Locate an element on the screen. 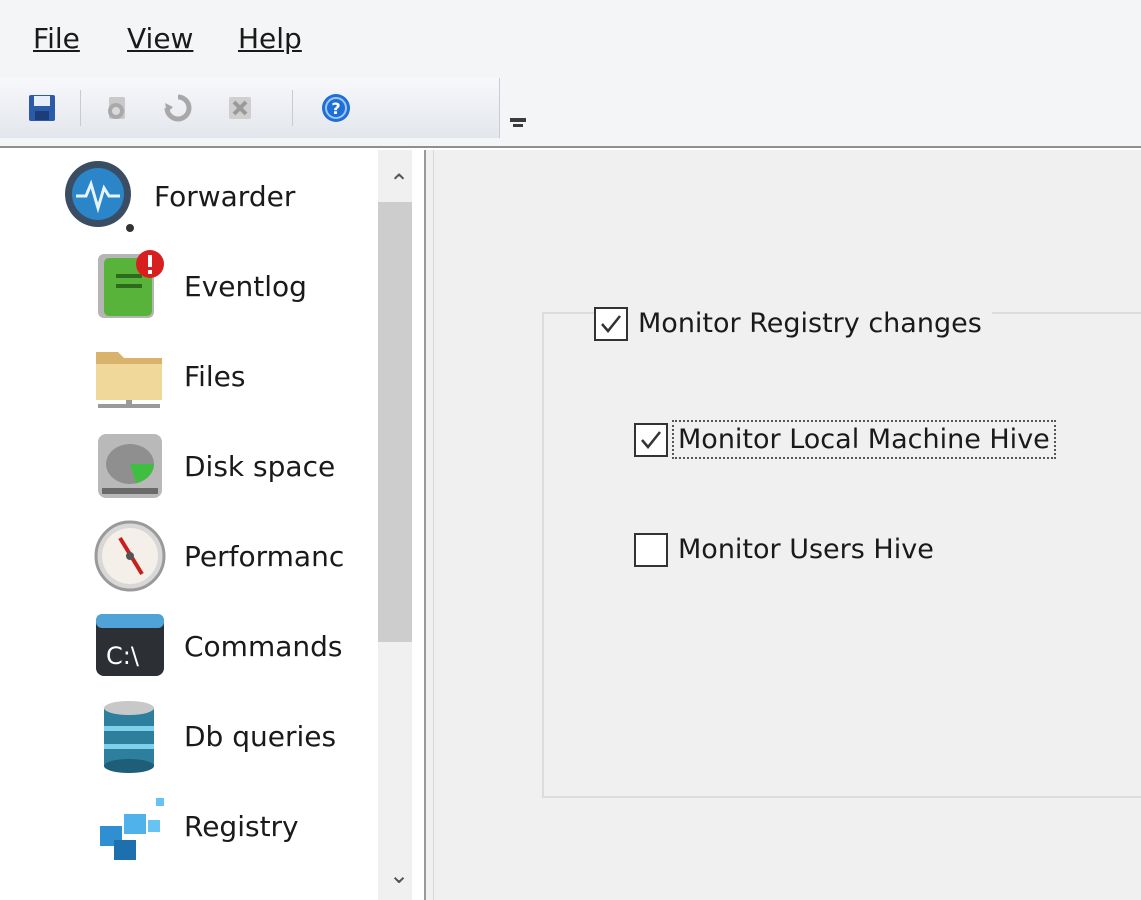 The width and height of the screenshot is (1141, 900). menu-view: View is located at coordinates (160, 38).